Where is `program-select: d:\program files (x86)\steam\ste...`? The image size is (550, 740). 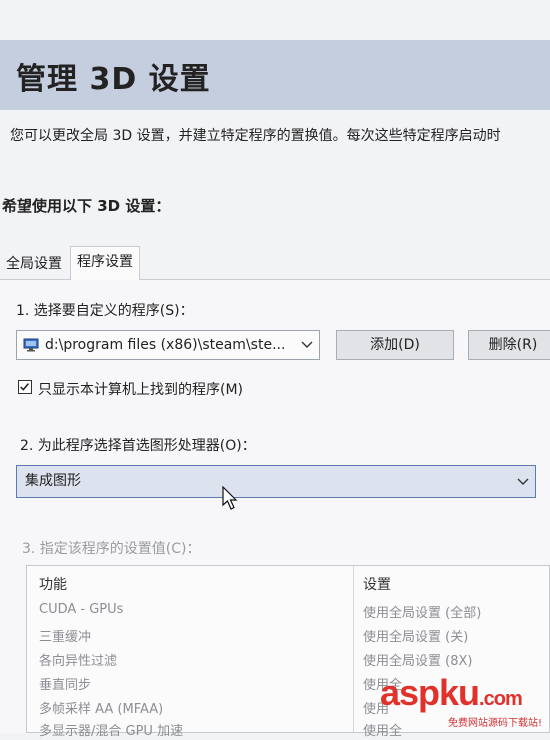 program-select: d:\program files (x86)\steam\ste... is located at coordinates (168, 345).